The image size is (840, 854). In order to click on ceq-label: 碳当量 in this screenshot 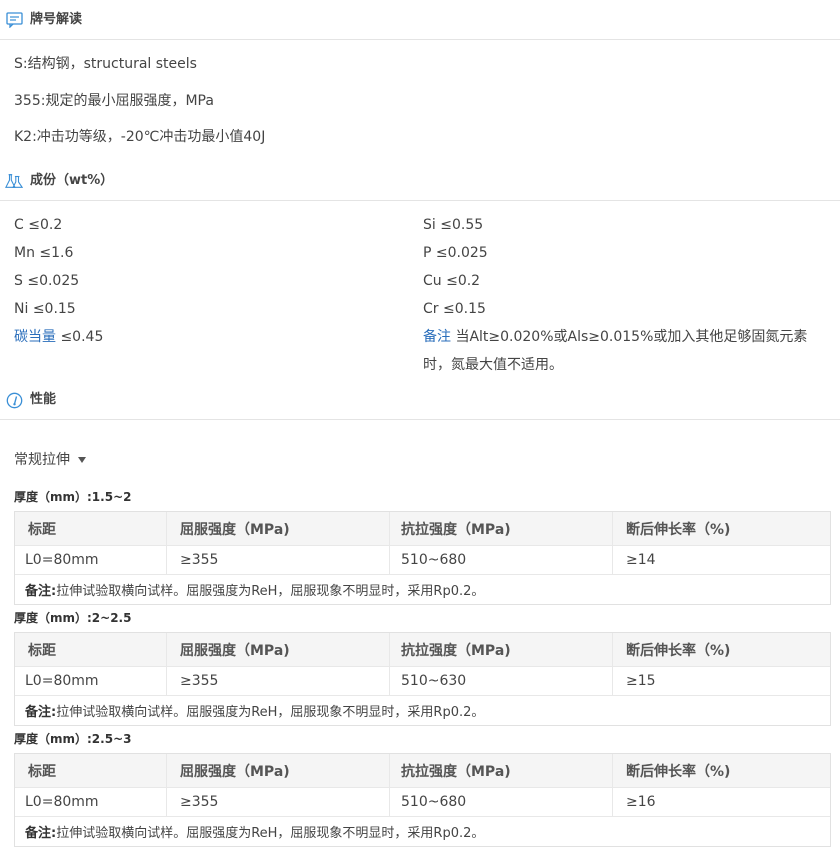, I will do `click(35, 337)`.